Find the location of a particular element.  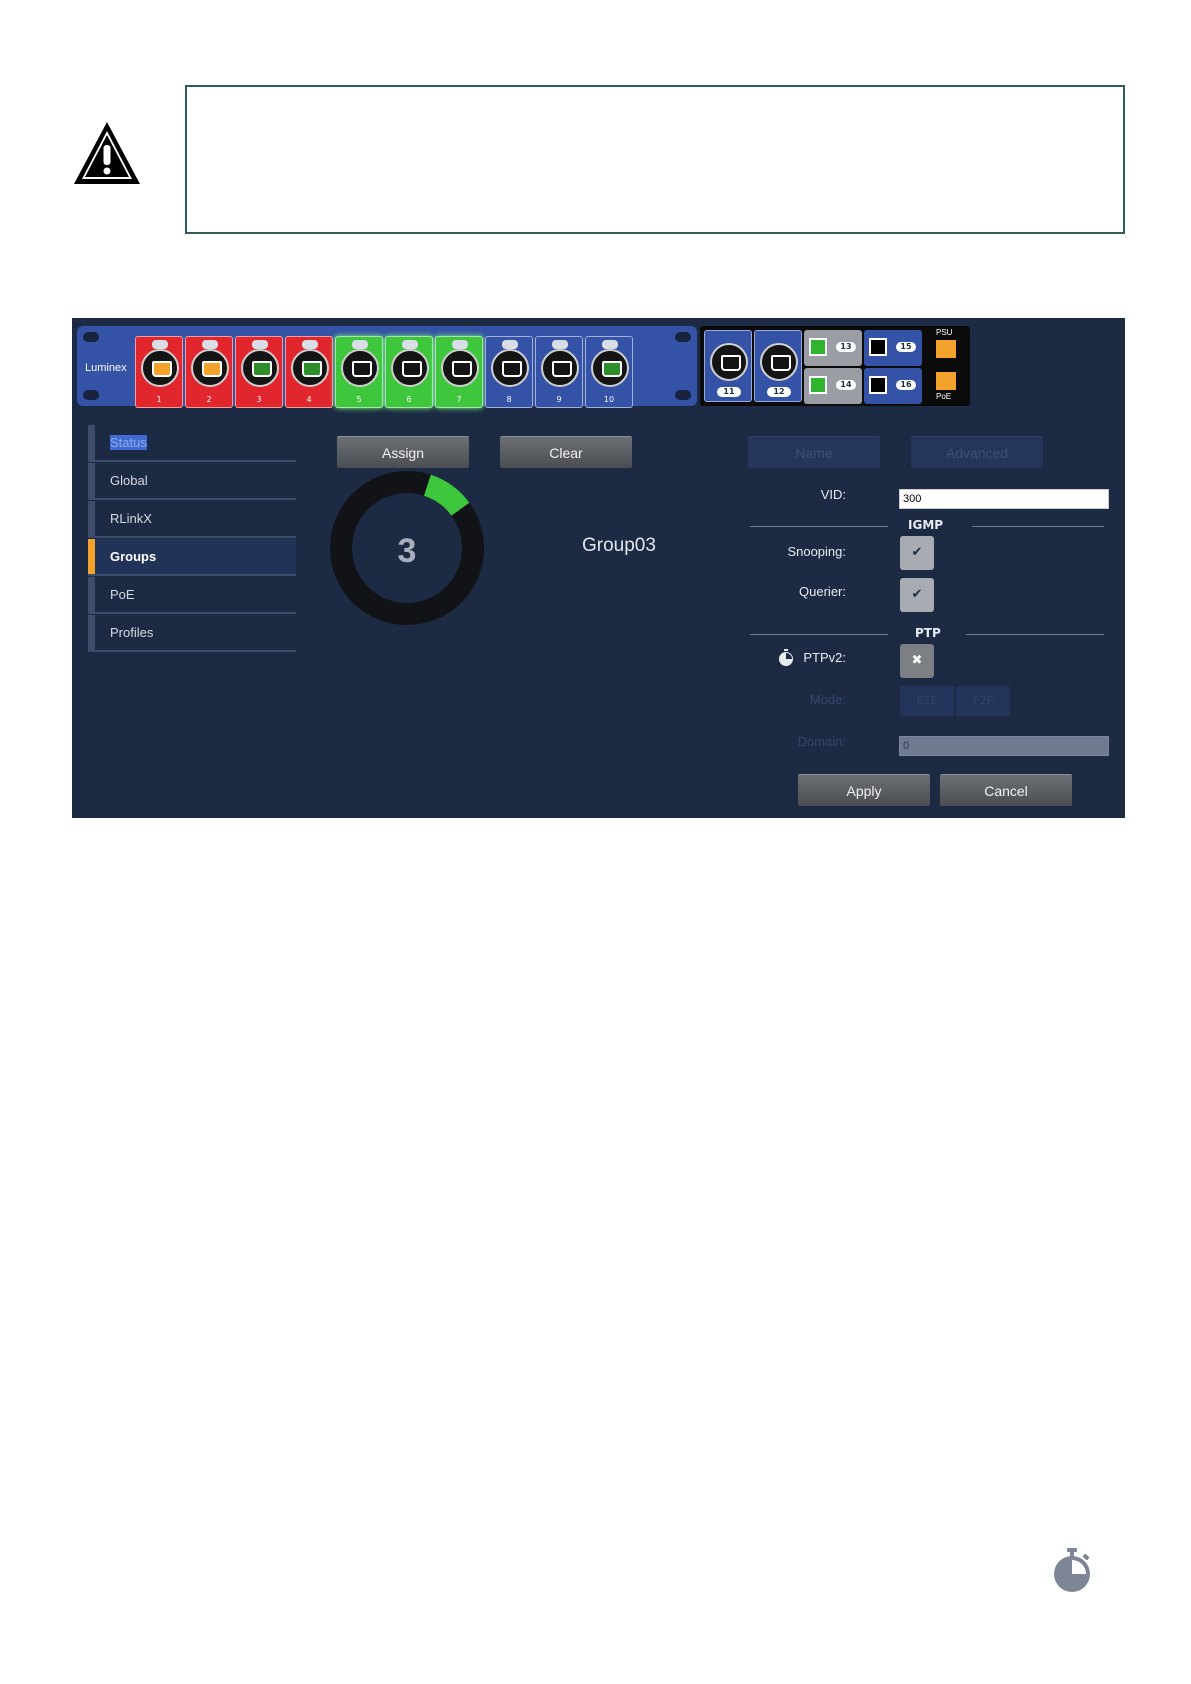

domain-label: Domain: is located at coordinates (821, 741).